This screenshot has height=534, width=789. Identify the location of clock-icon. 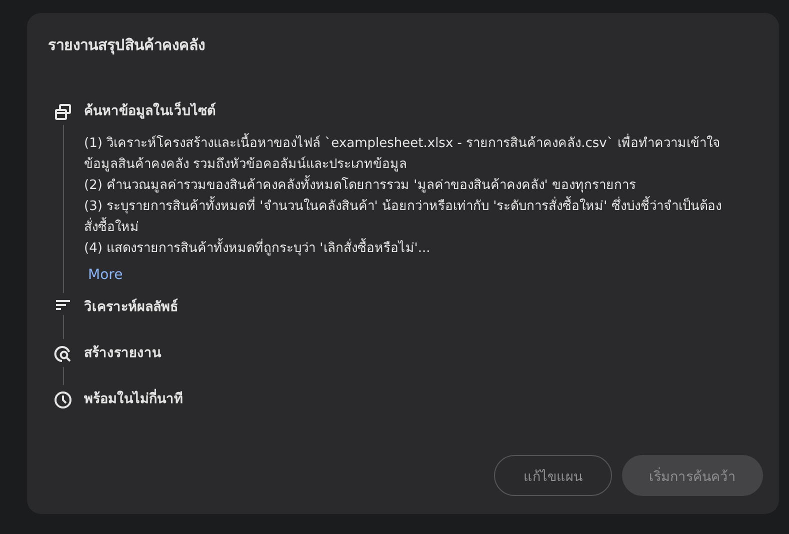
(63, 400).